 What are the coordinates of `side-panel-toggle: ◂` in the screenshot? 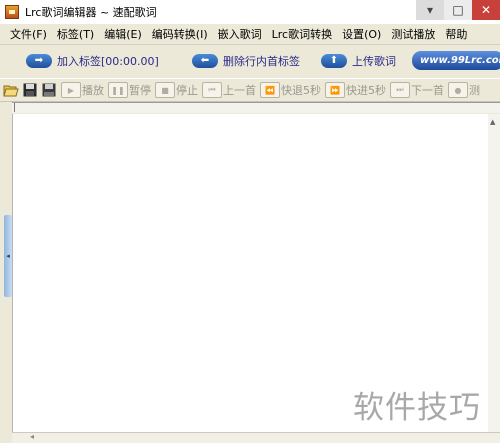 It's located at (8, 256).